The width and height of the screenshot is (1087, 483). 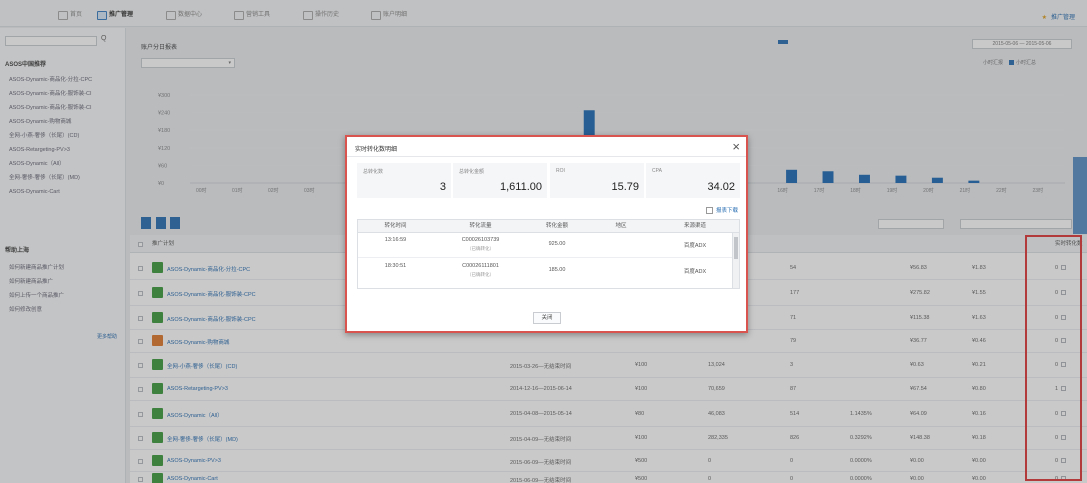 I want to click on close-icon: ×, so click(x=736, y=146).